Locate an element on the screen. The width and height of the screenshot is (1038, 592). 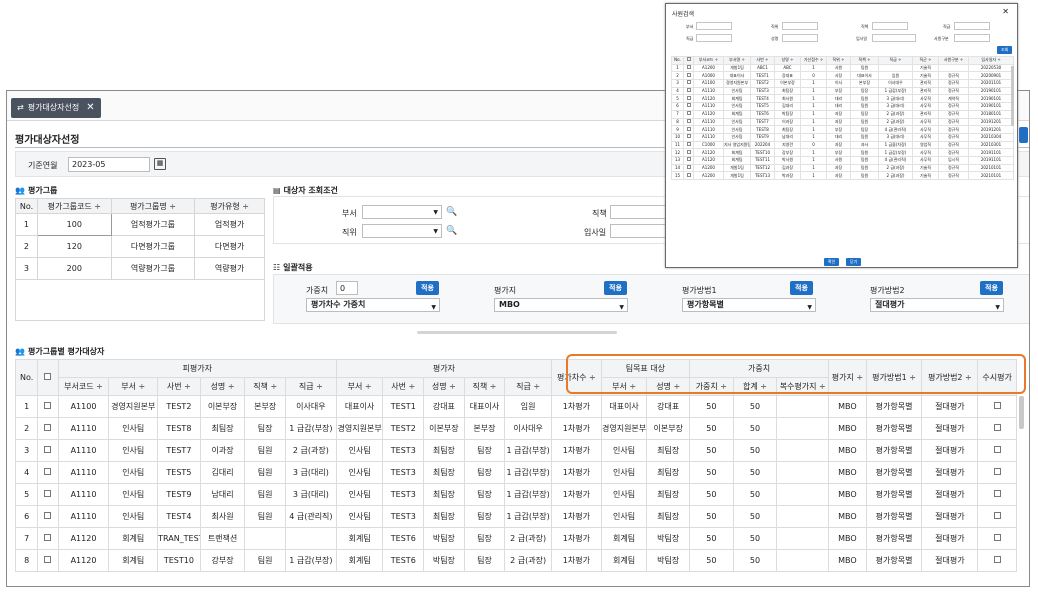
position-dropdown: ▼ is located at coordinates (402, 231).